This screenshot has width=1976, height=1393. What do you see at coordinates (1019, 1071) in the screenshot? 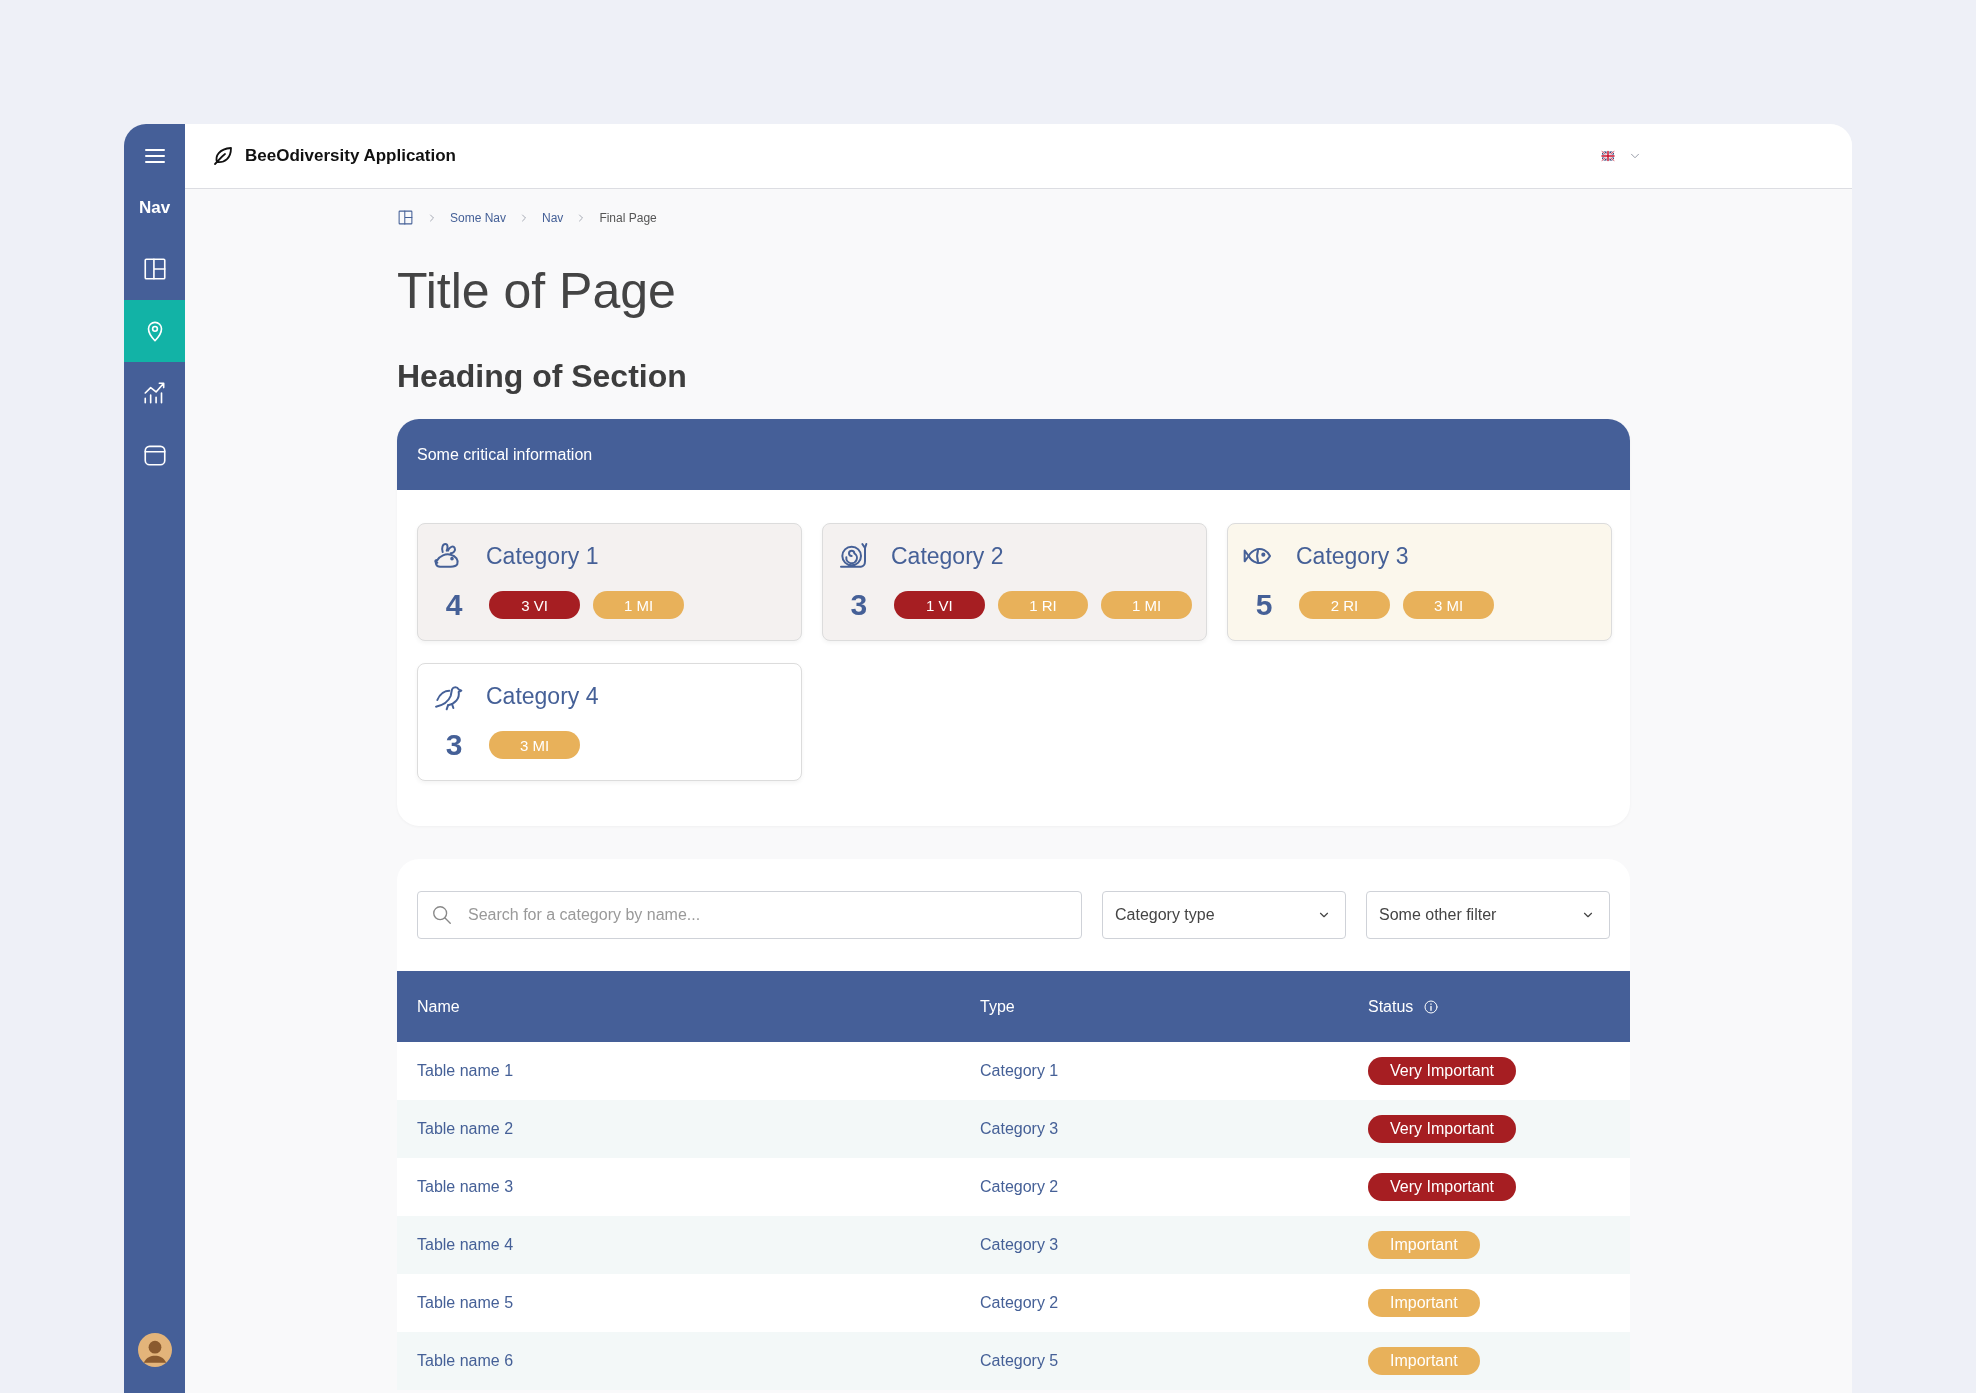
I see `table-cell: Category 1` at bounding box center [1019, 1071].